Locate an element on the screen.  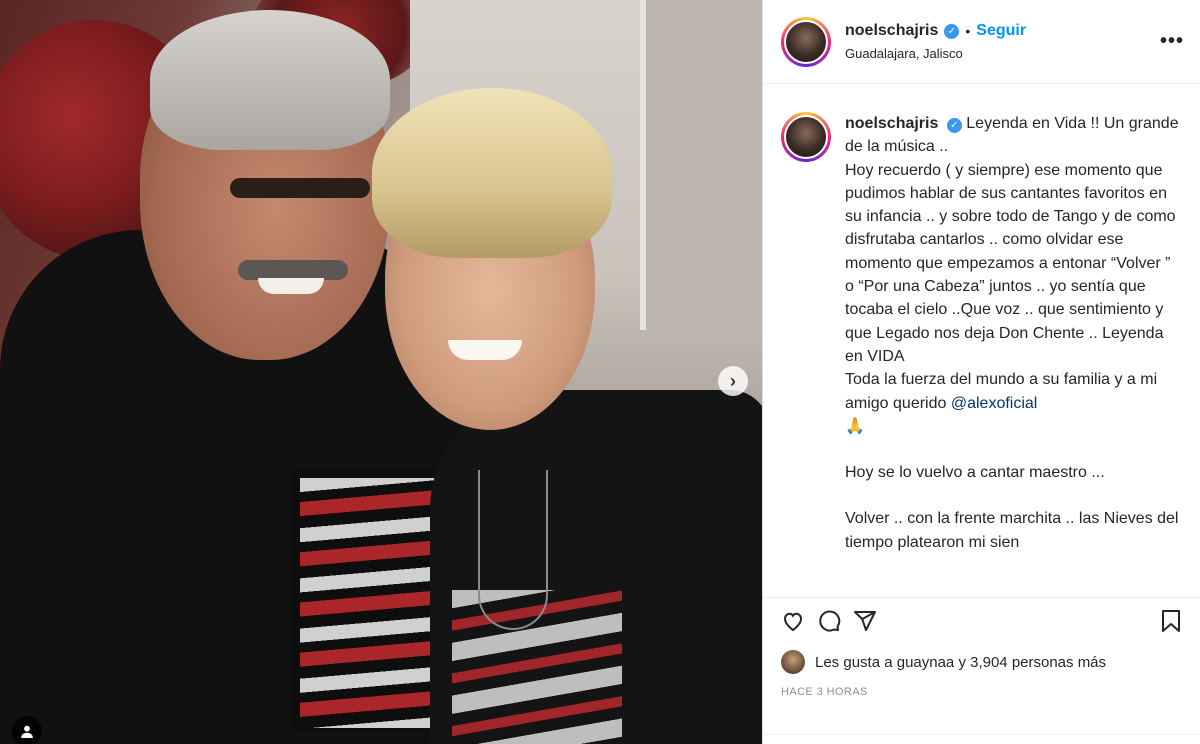
like-button is located at coordinates (793, 621).